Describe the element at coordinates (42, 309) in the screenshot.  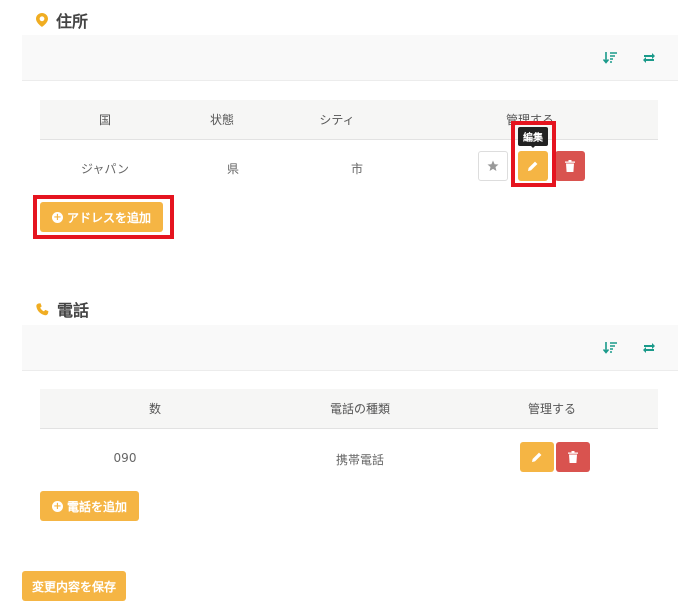
I see `phone-icon` at that location.